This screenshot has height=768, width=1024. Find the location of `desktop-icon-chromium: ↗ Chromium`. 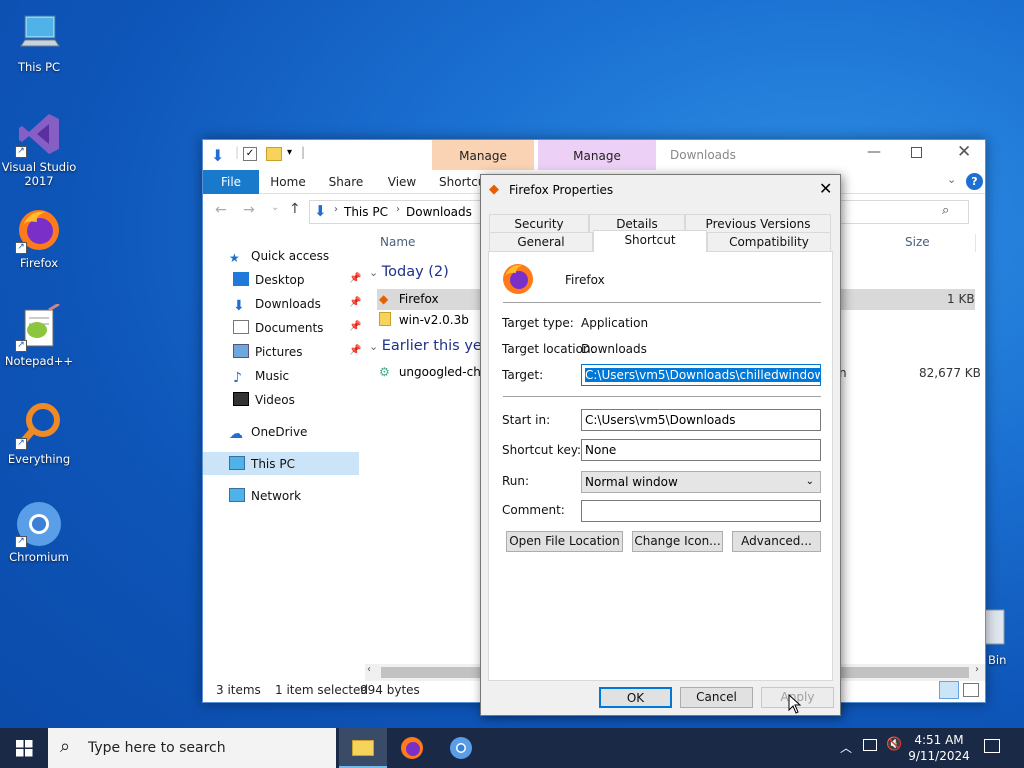

desktop-icon-chromium: ↗ Chromium is located at coordinates (39, 532).